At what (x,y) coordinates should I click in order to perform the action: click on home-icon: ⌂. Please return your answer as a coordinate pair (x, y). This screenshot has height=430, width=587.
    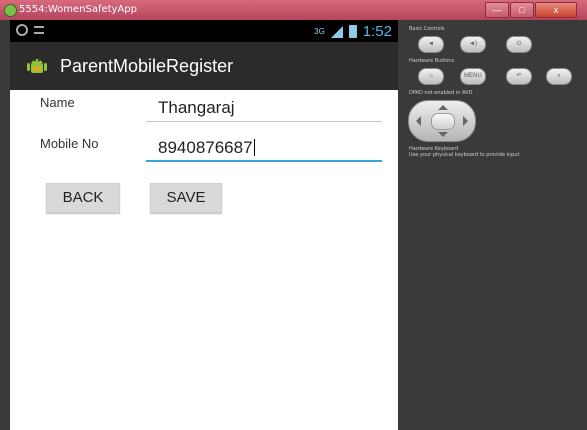
    Looking at the image, I should click on (431, 76).